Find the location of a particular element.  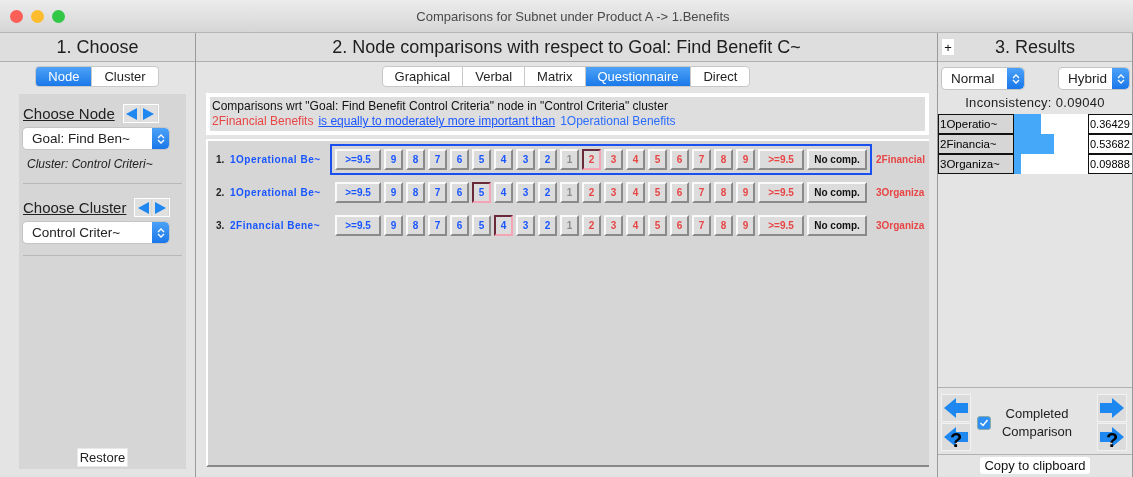

result-label: 1Operatio~ is located at coordinates (976, 124).